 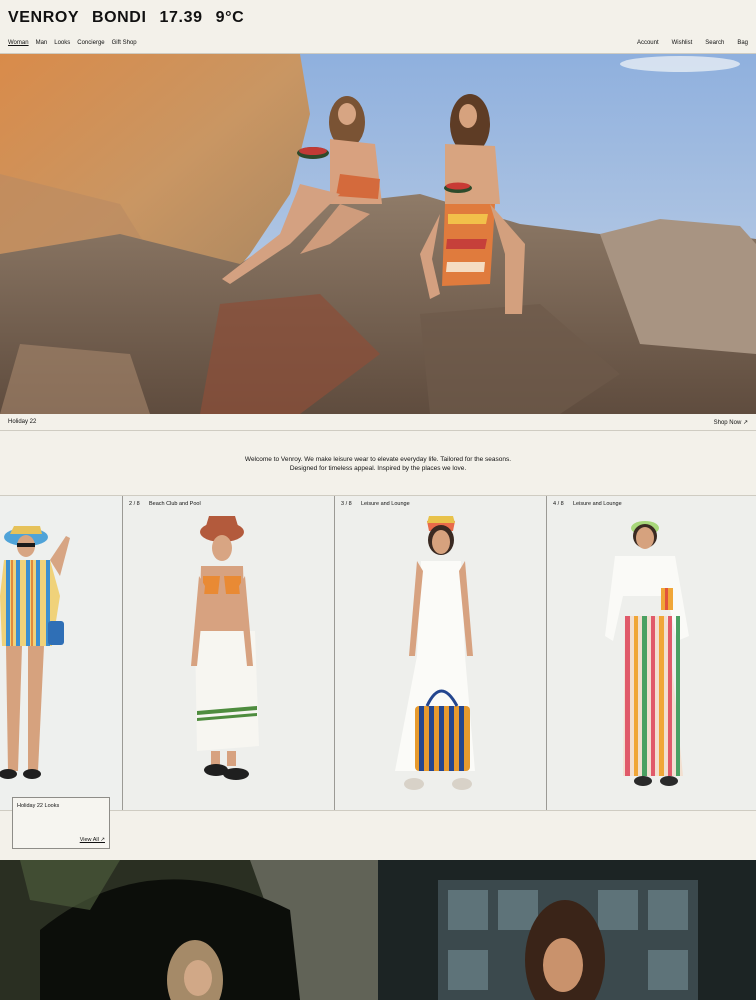 What do you see at coordinates (90, 43) in the screenshot?
I see `nav-concierge: Concierge` at bounding box center [90, 43].